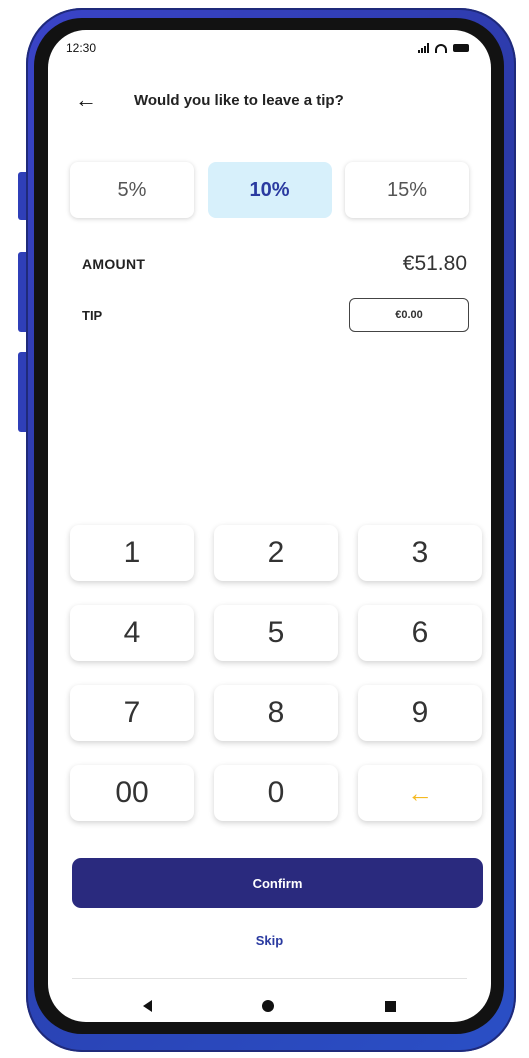  What do you see at coordinates (407, 190) in the screenshot?
I see `tip-option-15: 15%` at bounding box center [407, 190].